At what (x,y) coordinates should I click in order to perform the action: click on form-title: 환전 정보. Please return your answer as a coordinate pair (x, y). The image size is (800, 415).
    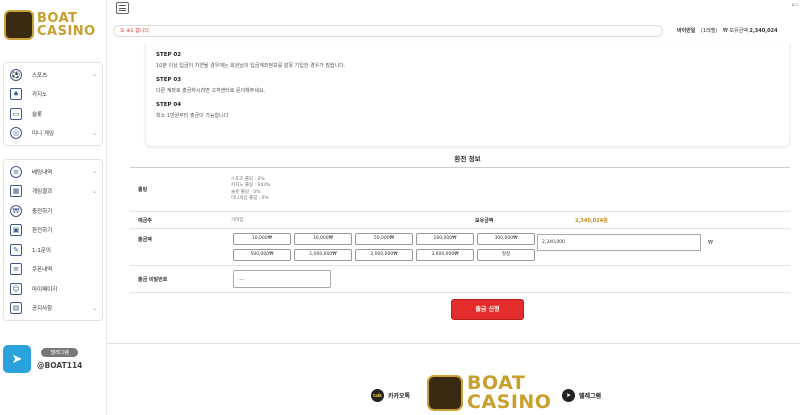
    Looking at the image, I should click on (467, 159).